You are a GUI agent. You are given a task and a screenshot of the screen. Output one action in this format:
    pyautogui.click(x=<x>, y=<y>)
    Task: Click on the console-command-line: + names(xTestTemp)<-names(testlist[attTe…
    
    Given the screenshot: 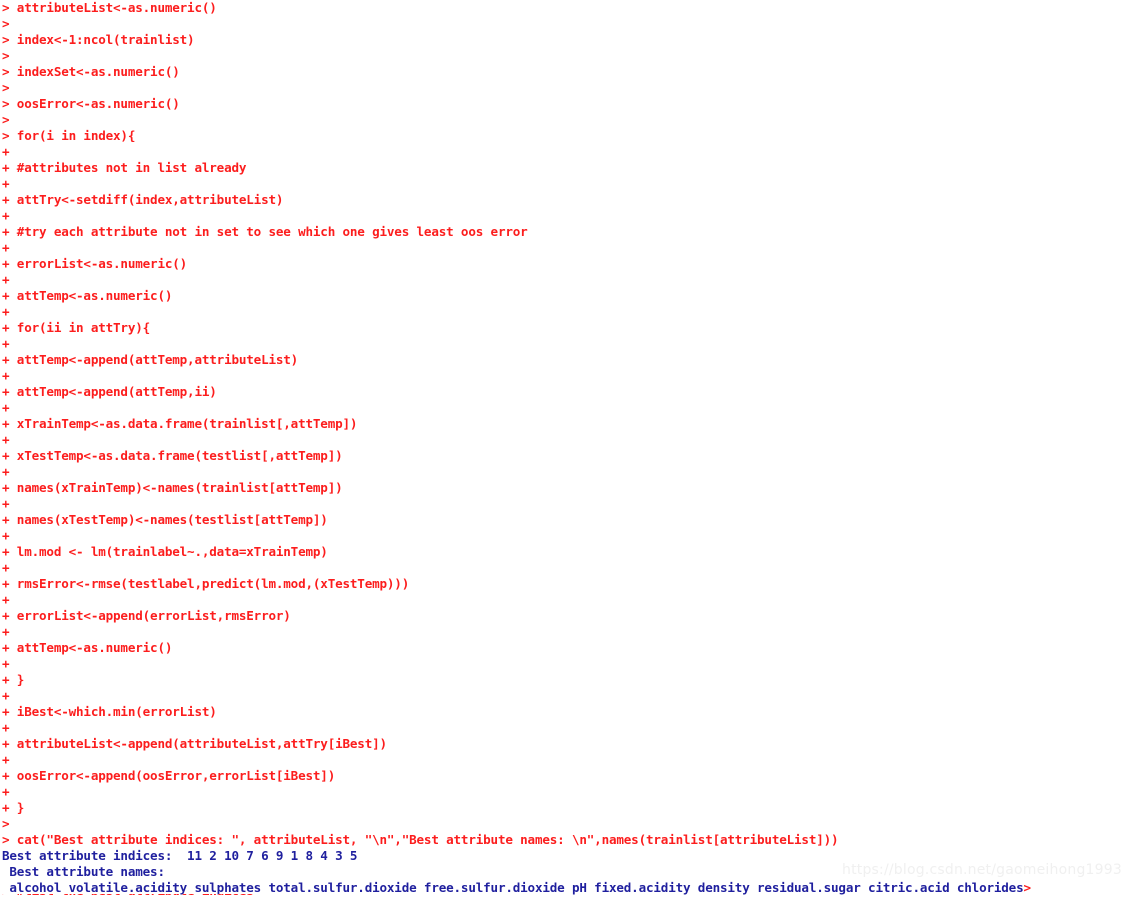 What is the action you would take?
    pyautogui.click(x=165, y=519)
    